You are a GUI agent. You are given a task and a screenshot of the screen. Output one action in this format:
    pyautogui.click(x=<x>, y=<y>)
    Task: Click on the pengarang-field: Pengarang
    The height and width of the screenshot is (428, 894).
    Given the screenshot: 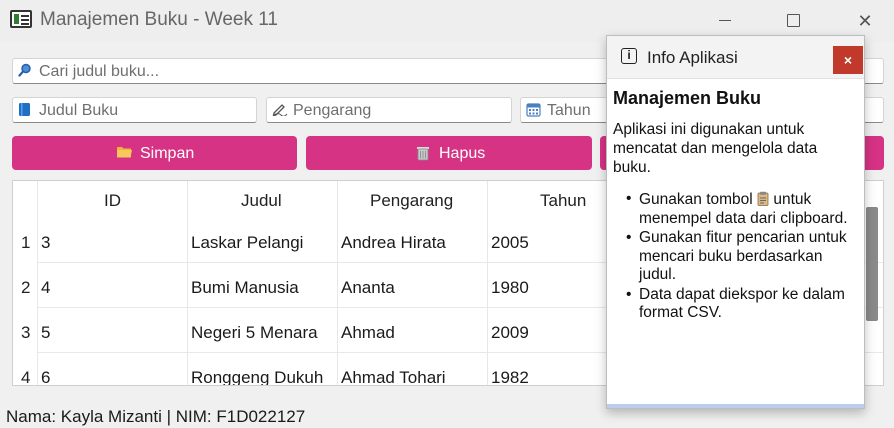 What is the action you would take?
    pyautogui.click(x=389, y=110)
    